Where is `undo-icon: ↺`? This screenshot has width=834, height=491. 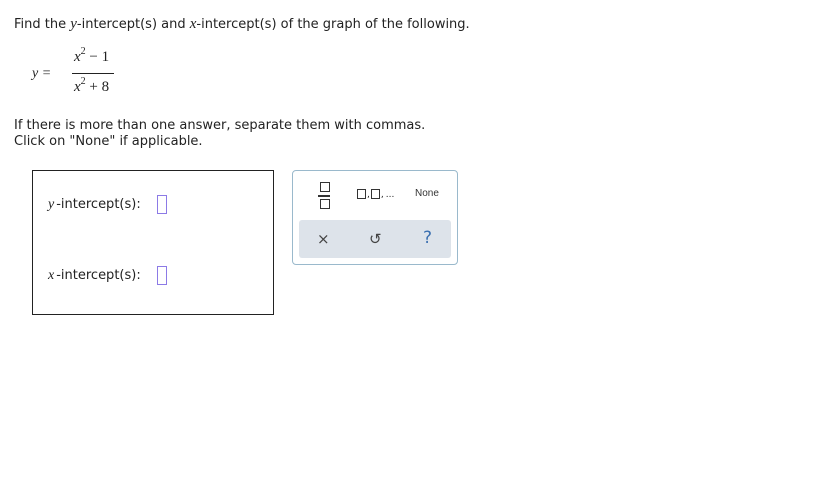 undo-icon: ↺ is located at coordinates (375, 239).